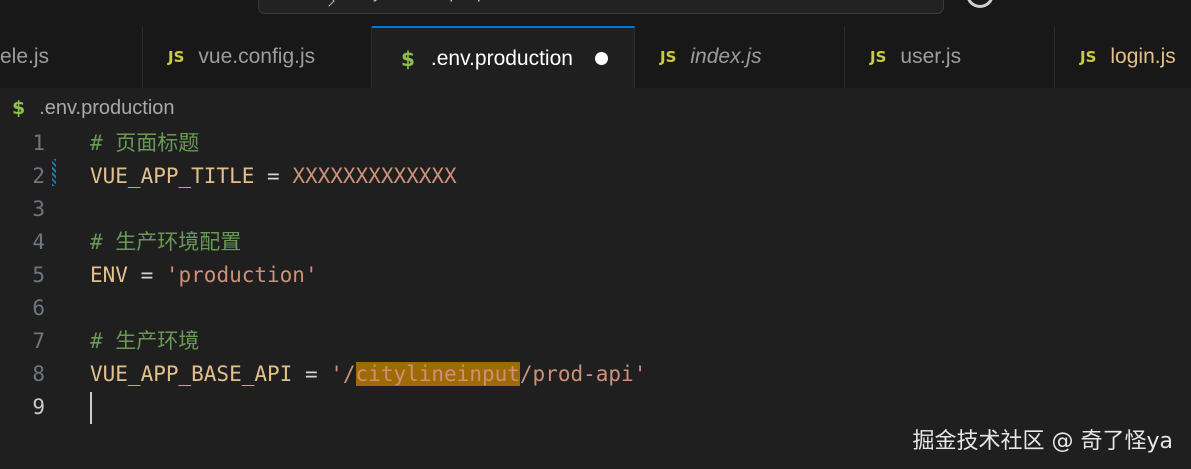 The width and height of the screenshot is (1191, 469). What do you see at coordinates (601, 58) in the screenshot?
I see `unsaved-dot-icon` at bounding box center [601, 58].